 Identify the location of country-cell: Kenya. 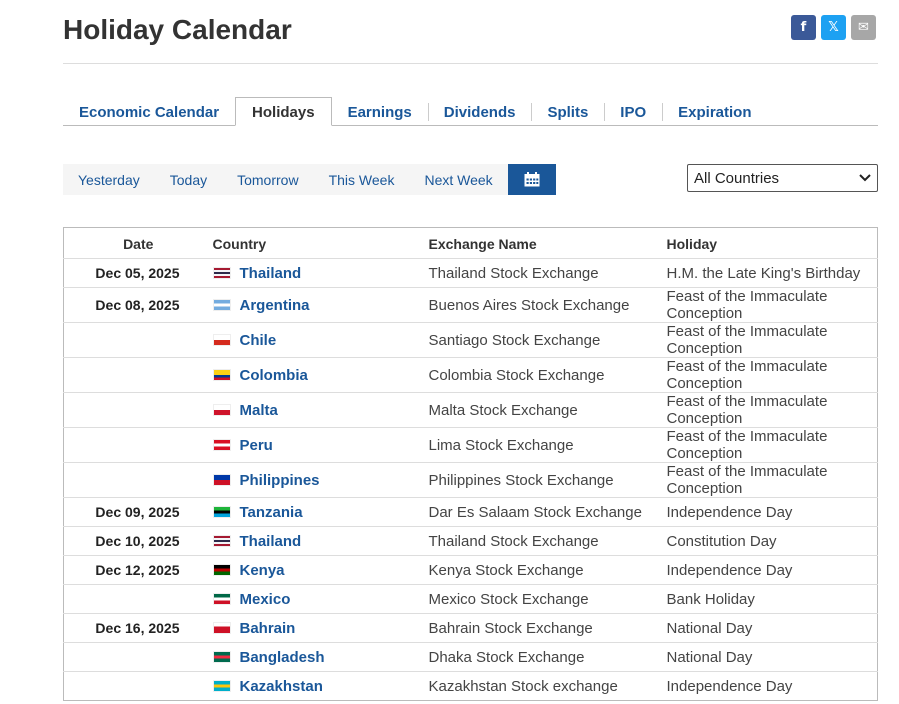
(320, 570).